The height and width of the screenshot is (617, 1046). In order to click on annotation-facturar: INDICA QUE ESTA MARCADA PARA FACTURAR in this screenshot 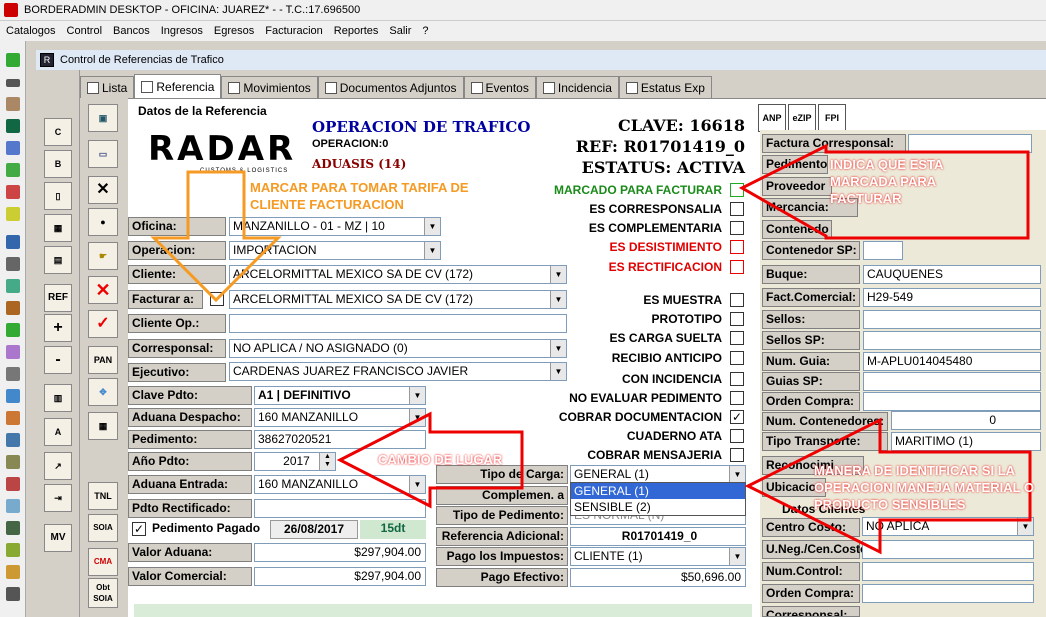, I will do `click(886, 181)`.